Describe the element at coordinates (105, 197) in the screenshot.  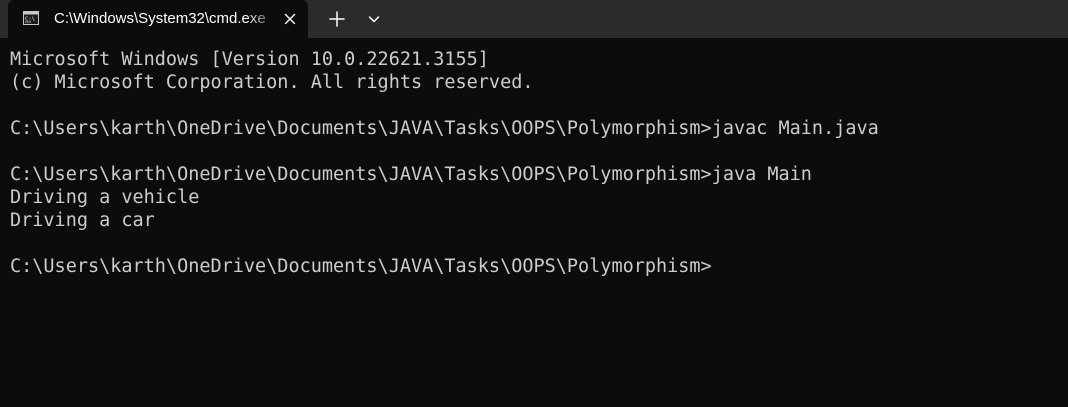
I see `console-line: Driving a vehicle` at that location.